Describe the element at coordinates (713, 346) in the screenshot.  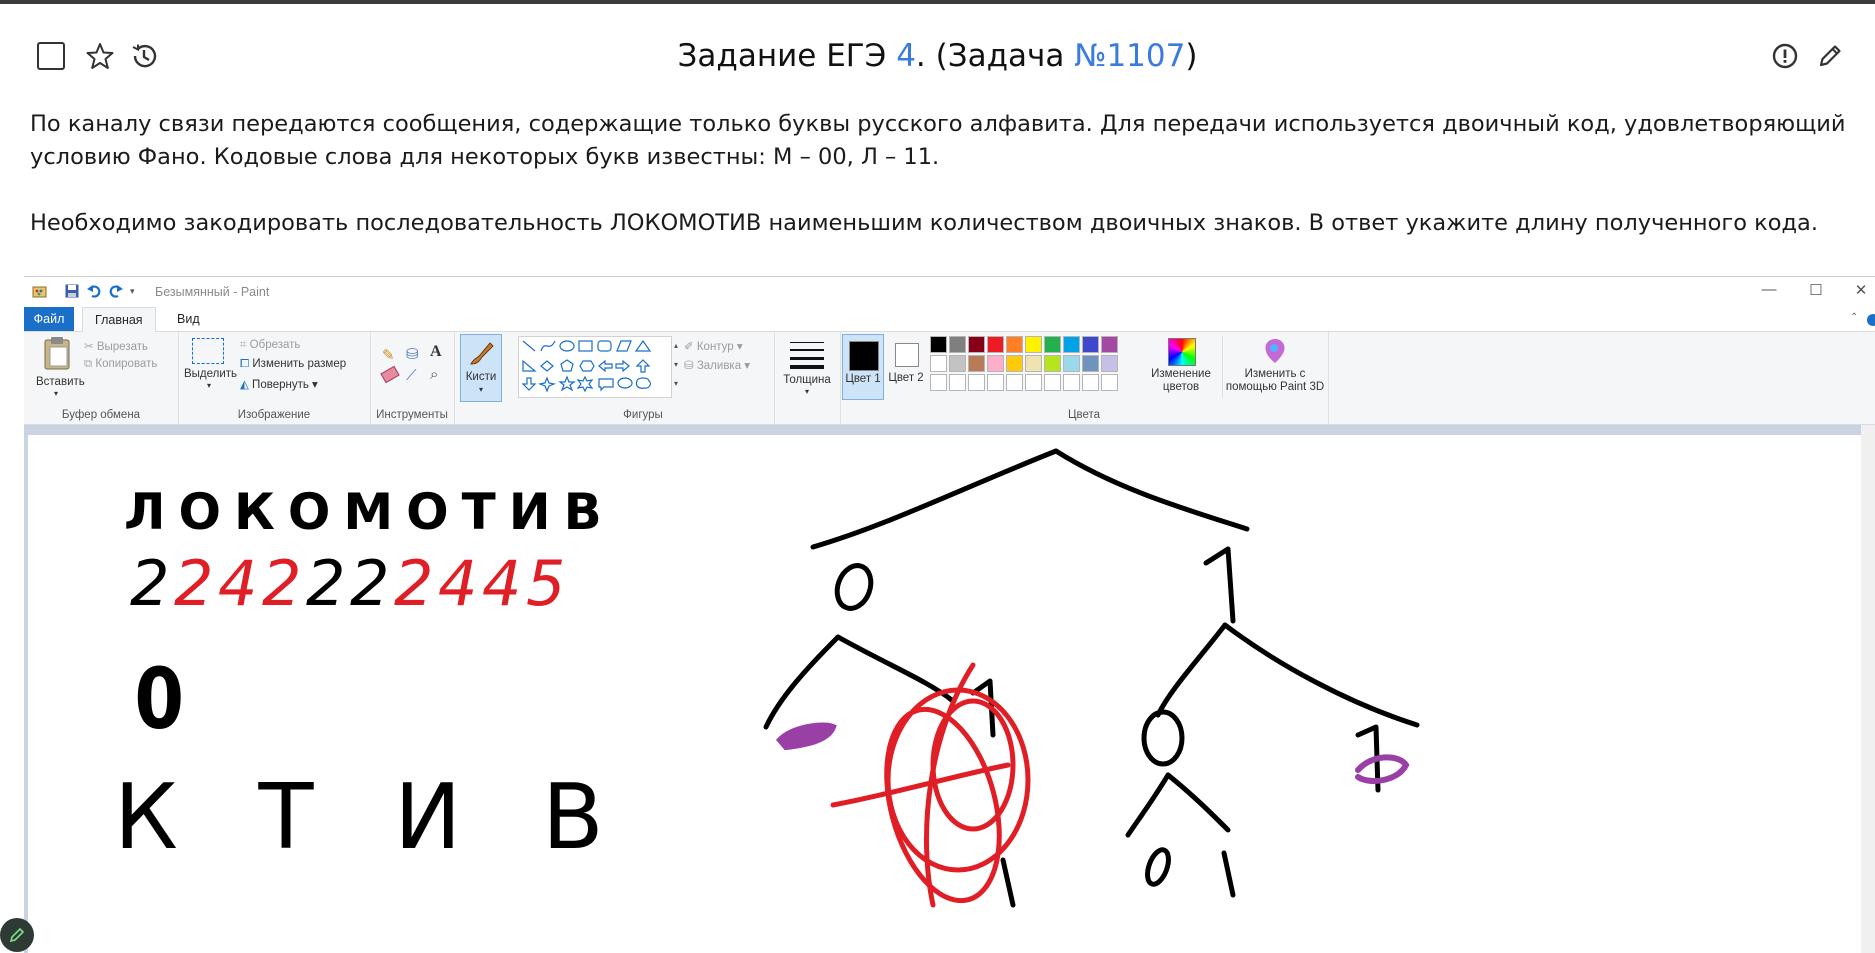
I see `outline-button: ✐ Контур ▾` at that location.